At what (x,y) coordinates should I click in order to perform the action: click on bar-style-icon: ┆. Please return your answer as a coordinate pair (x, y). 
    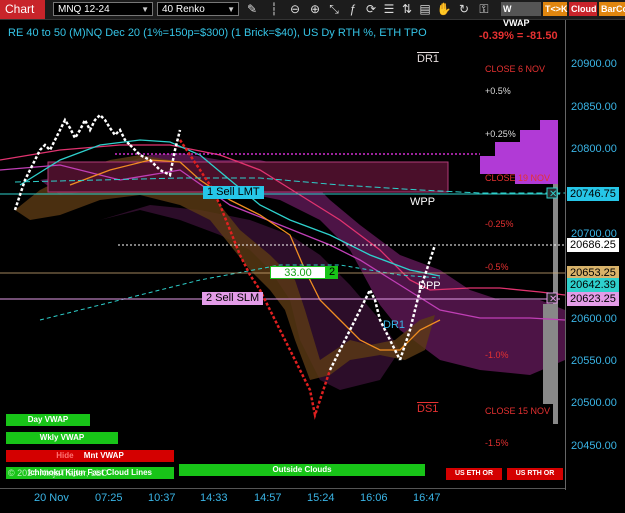
    Looking at the image, I should click on (274, 9).